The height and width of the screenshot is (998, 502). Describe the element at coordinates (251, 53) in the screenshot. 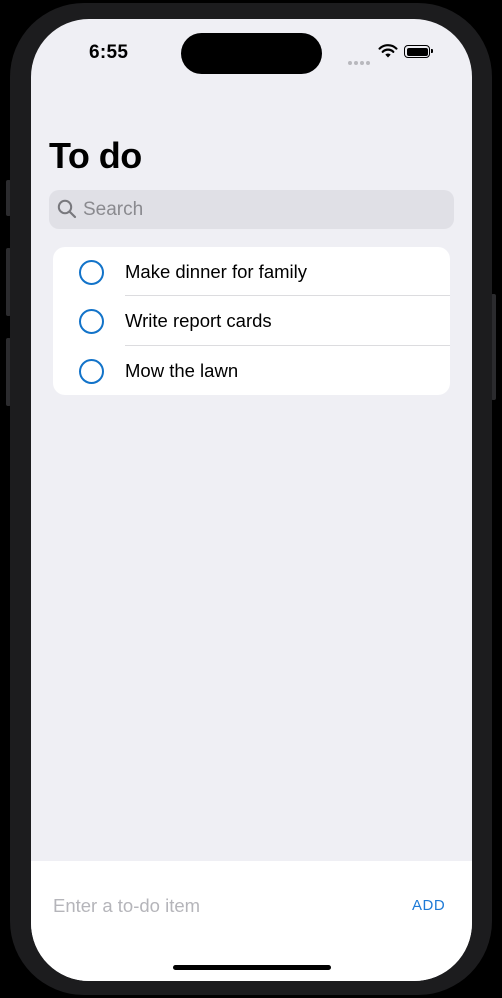

I see `dynamic-island` at that location.